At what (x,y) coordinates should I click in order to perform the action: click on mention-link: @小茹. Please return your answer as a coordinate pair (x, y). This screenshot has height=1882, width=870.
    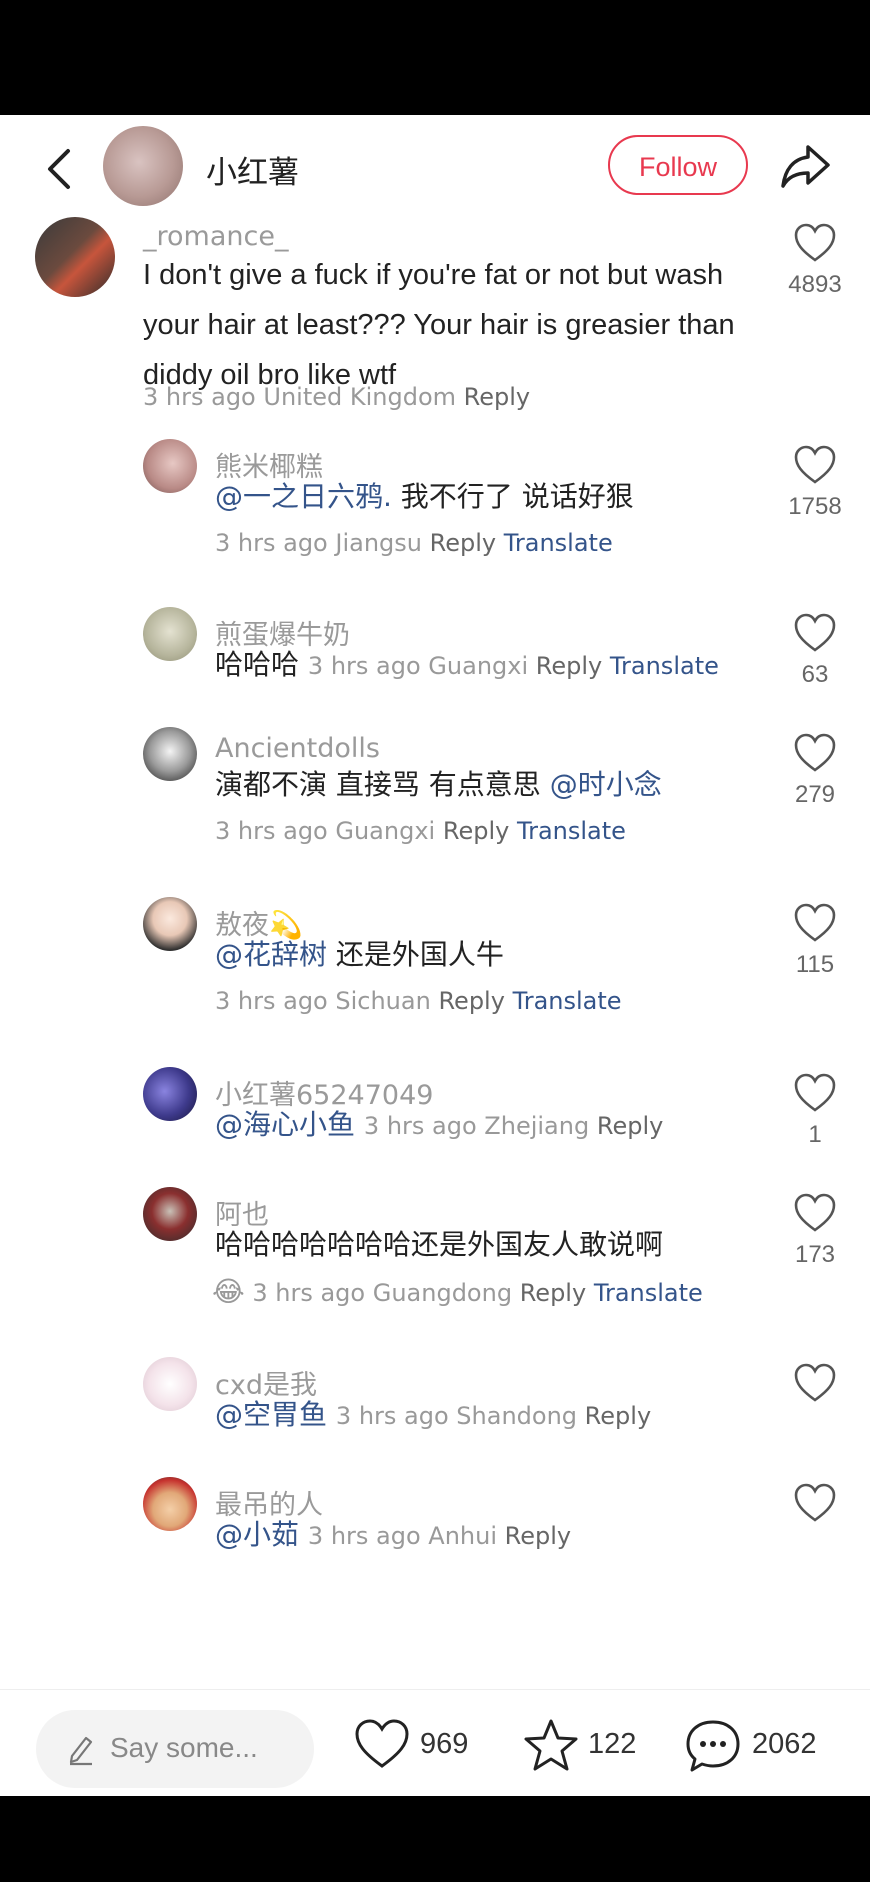
    Looking at the image, I should click on (257, 1534).